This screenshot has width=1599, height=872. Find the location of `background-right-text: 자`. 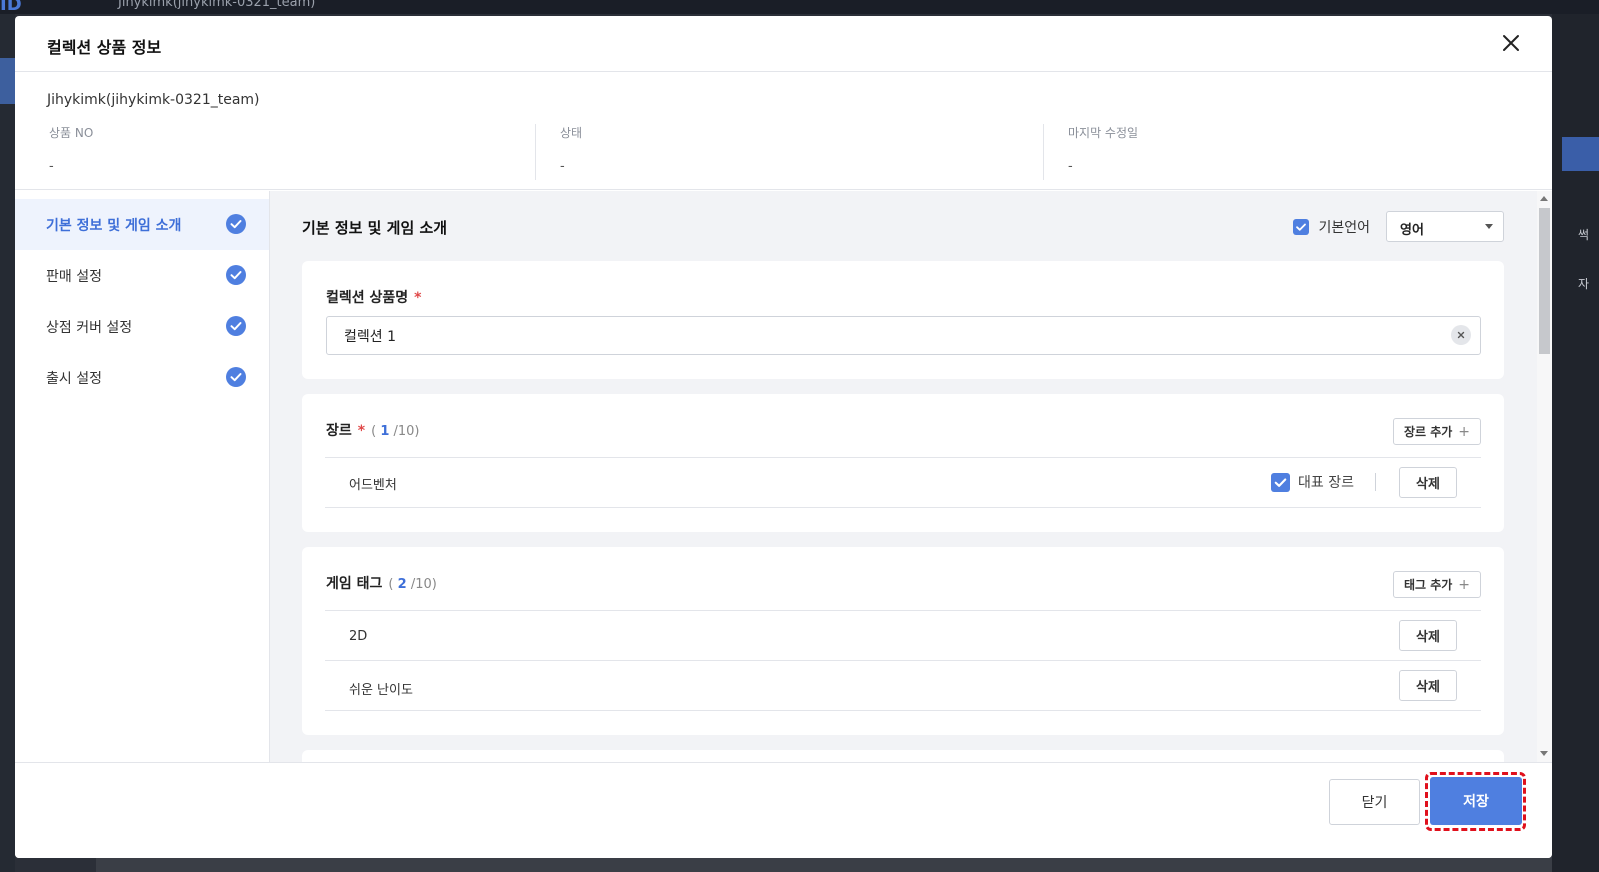

background-right-text: 자 is located at coordinates (1584, 284).